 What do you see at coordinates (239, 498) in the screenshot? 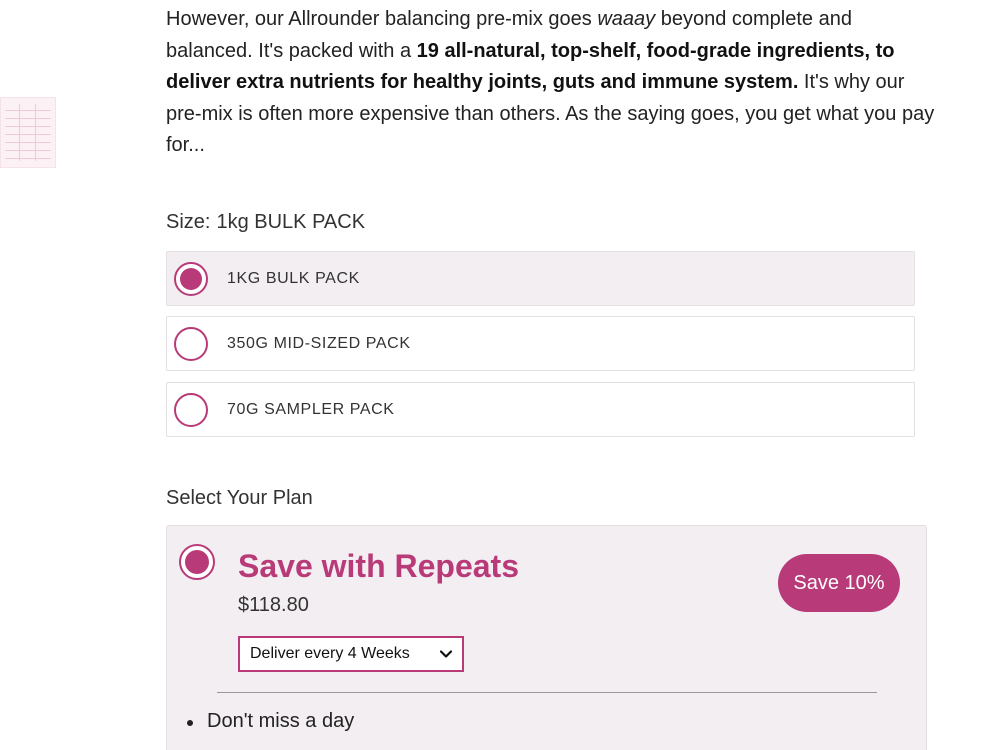
I see `plan-label: Select Your Plan` at bounding box center [239, 498].